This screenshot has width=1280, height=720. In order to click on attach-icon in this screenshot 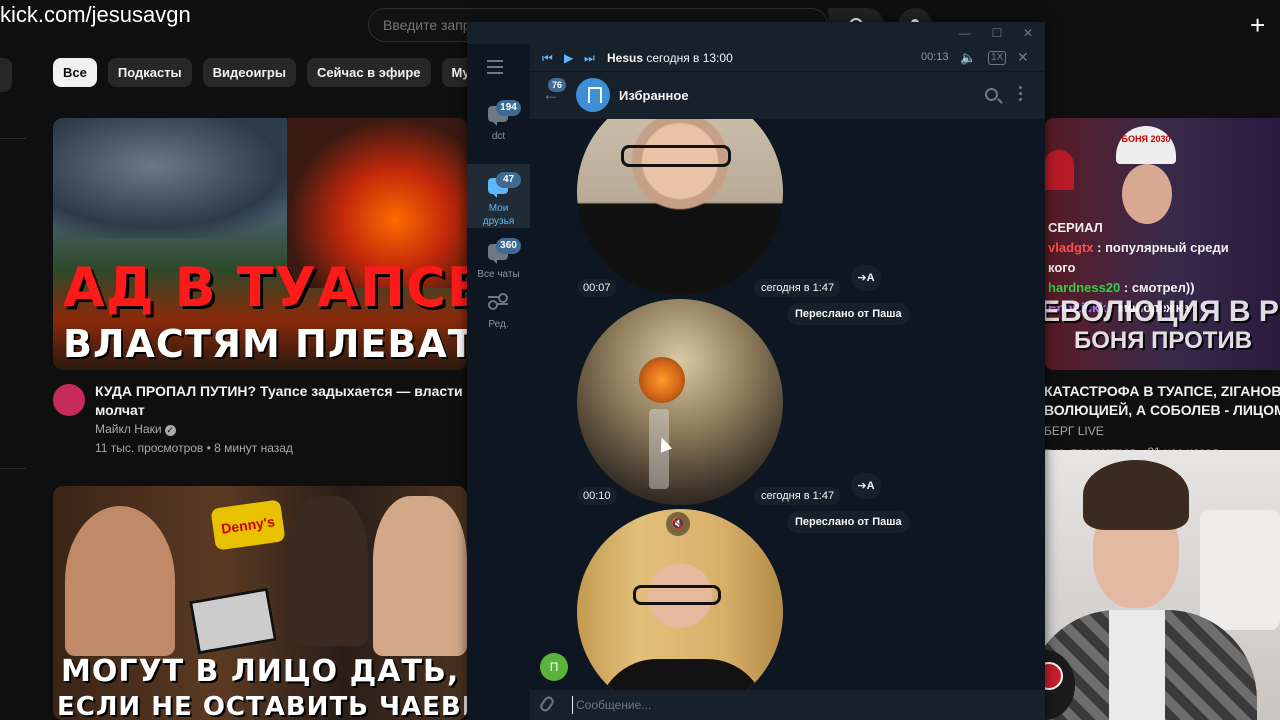, I will do `click(547, 704)`.